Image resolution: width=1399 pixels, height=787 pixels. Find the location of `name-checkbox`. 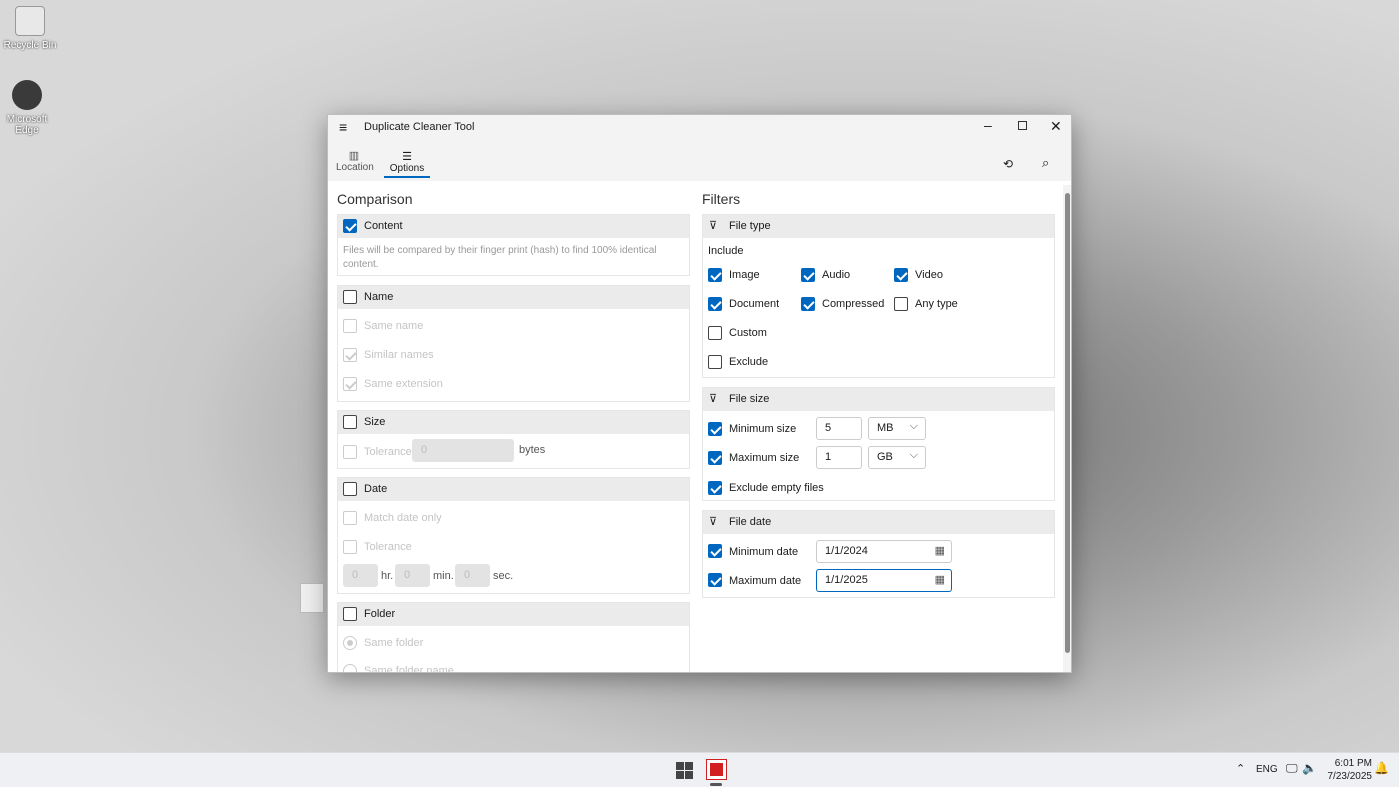

name-checkbox is located at coordinates (350, 297).